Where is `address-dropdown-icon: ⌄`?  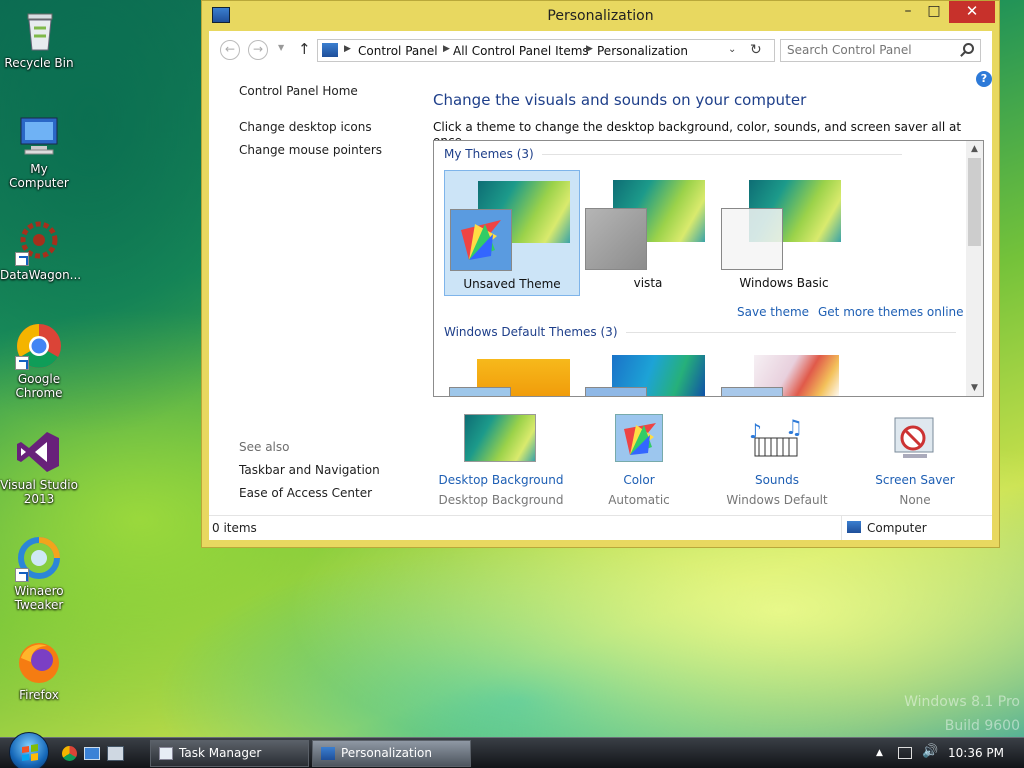 address-dropdown-icon: ⌄ is located at coordinates (732, 49).